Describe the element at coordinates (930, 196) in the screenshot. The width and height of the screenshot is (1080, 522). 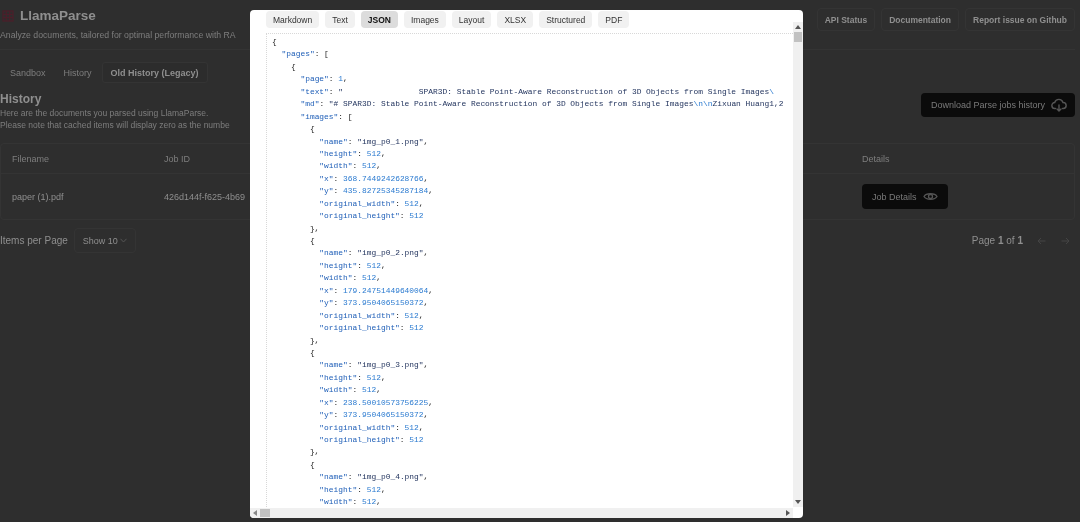
I see `eye-icon` at that location.